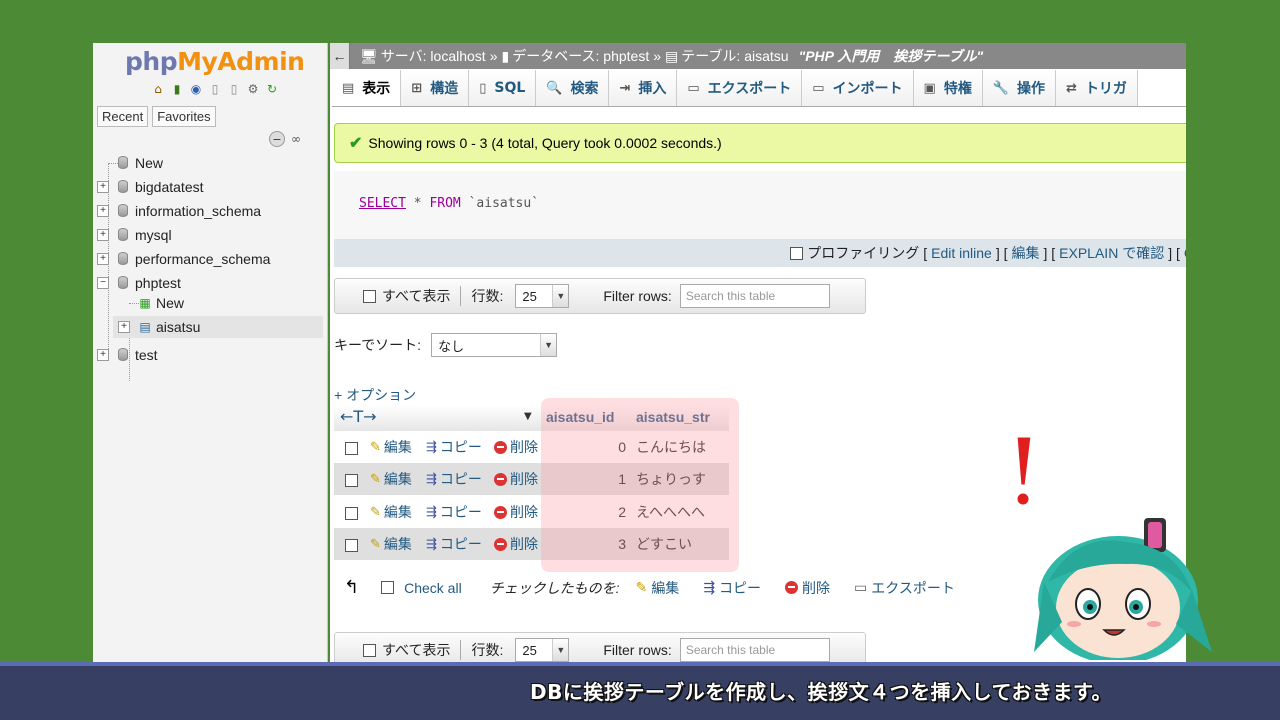 The width and height of the screenshot is (1280, 720). I want to click on home-icon: ⌂, so click(158, 89).